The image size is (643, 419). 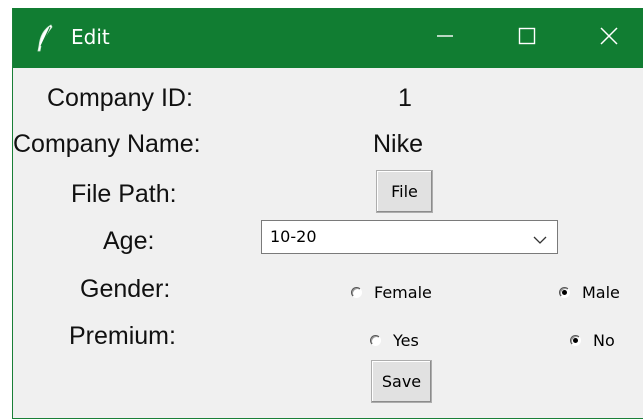 I want to click on premium-radio-no: No, so click(x=592, y=340).